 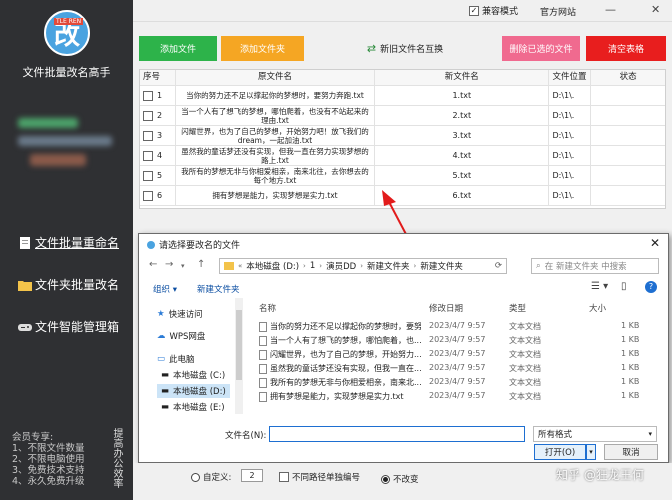 I want to click on file-format-select: 所有格式 ▾, so click(x=595, y=434).